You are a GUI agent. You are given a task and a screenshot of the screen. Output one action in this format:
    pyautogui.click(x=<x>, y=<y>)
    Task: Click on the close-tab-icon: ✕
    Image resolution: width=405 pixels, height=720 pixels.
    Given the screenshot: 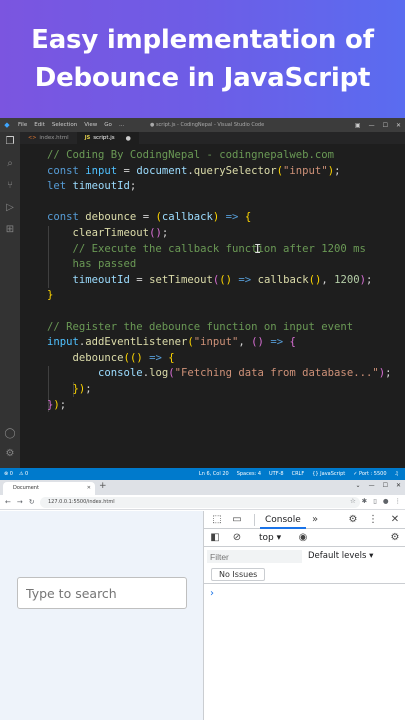 What is the action you would take?
    pyautogui.click(x=89, y=488)
    